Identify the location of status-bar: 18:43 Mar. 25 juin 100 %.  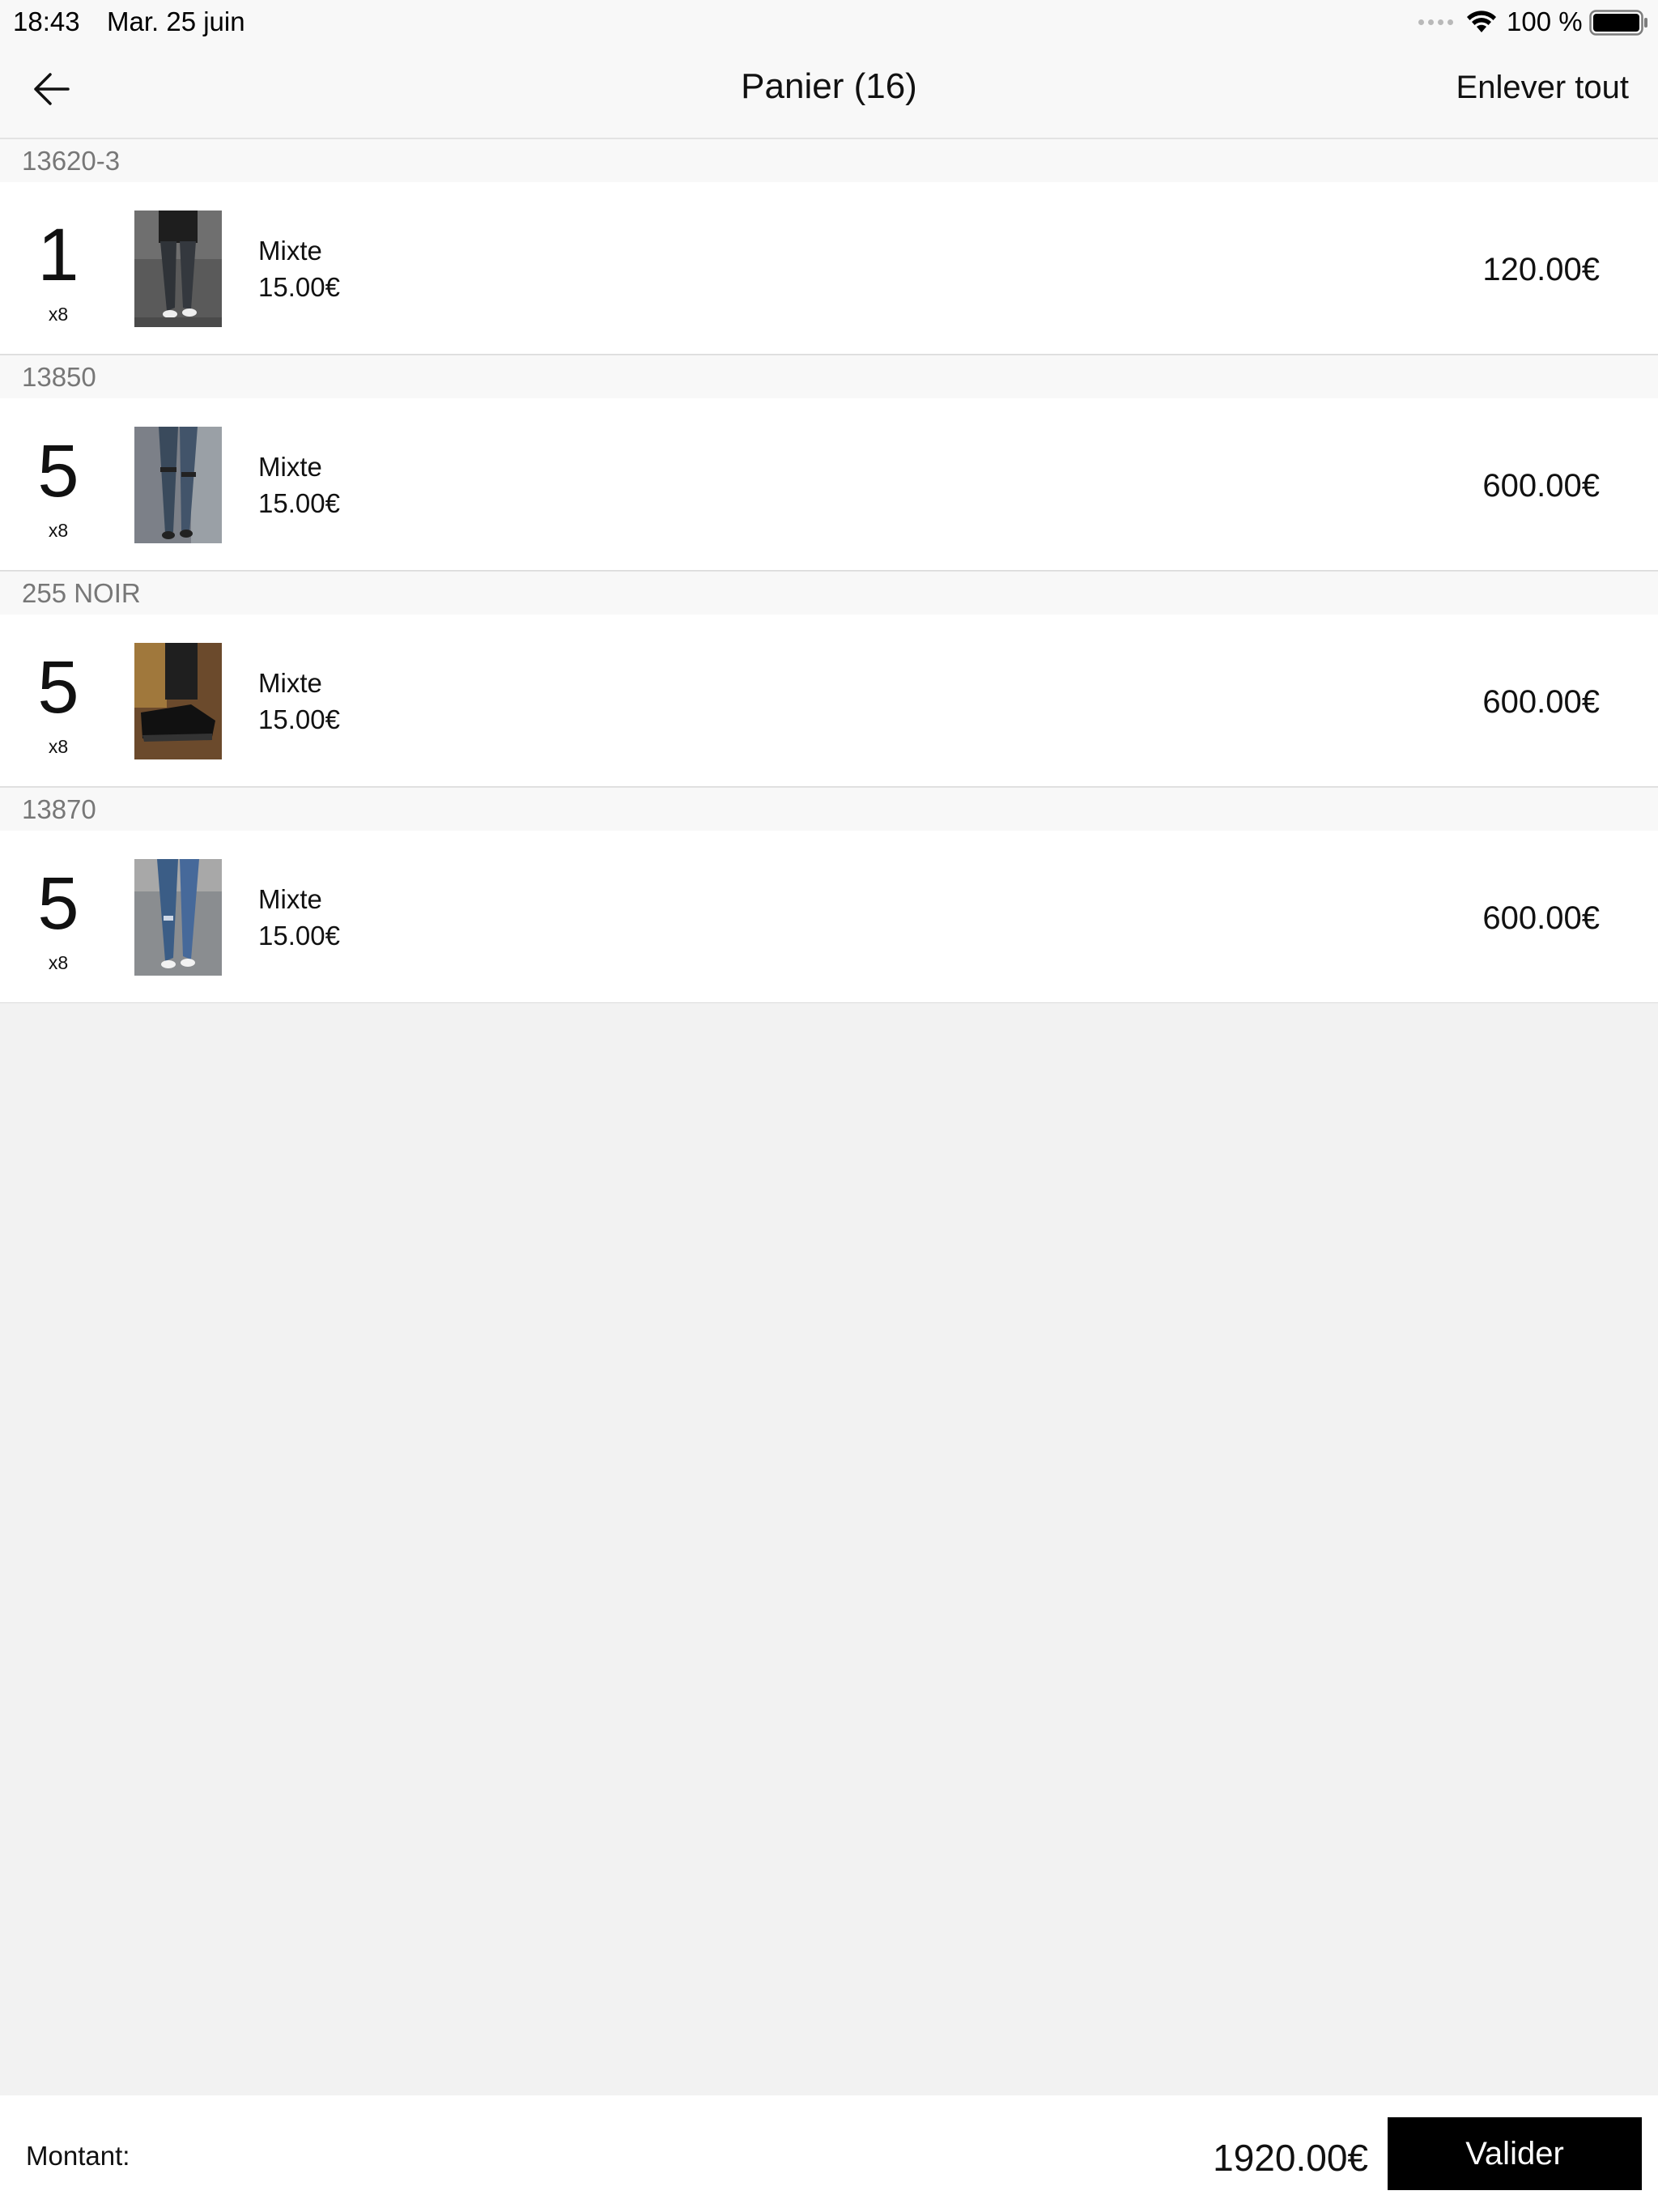
(829, 21).